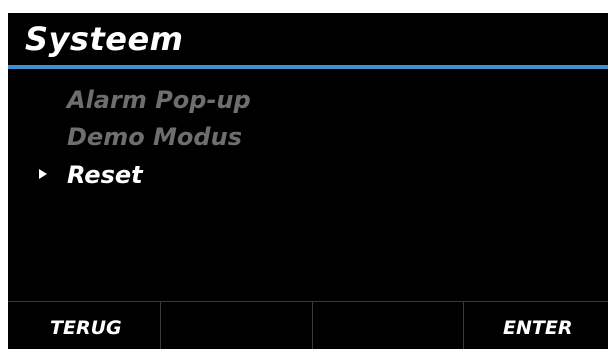 The height and width of the screenshot is (349, 610). What do you see at coordinates (43, 174) in the screenshot?
I see `selection-arrow-icon` at bounding box center [43, 174].